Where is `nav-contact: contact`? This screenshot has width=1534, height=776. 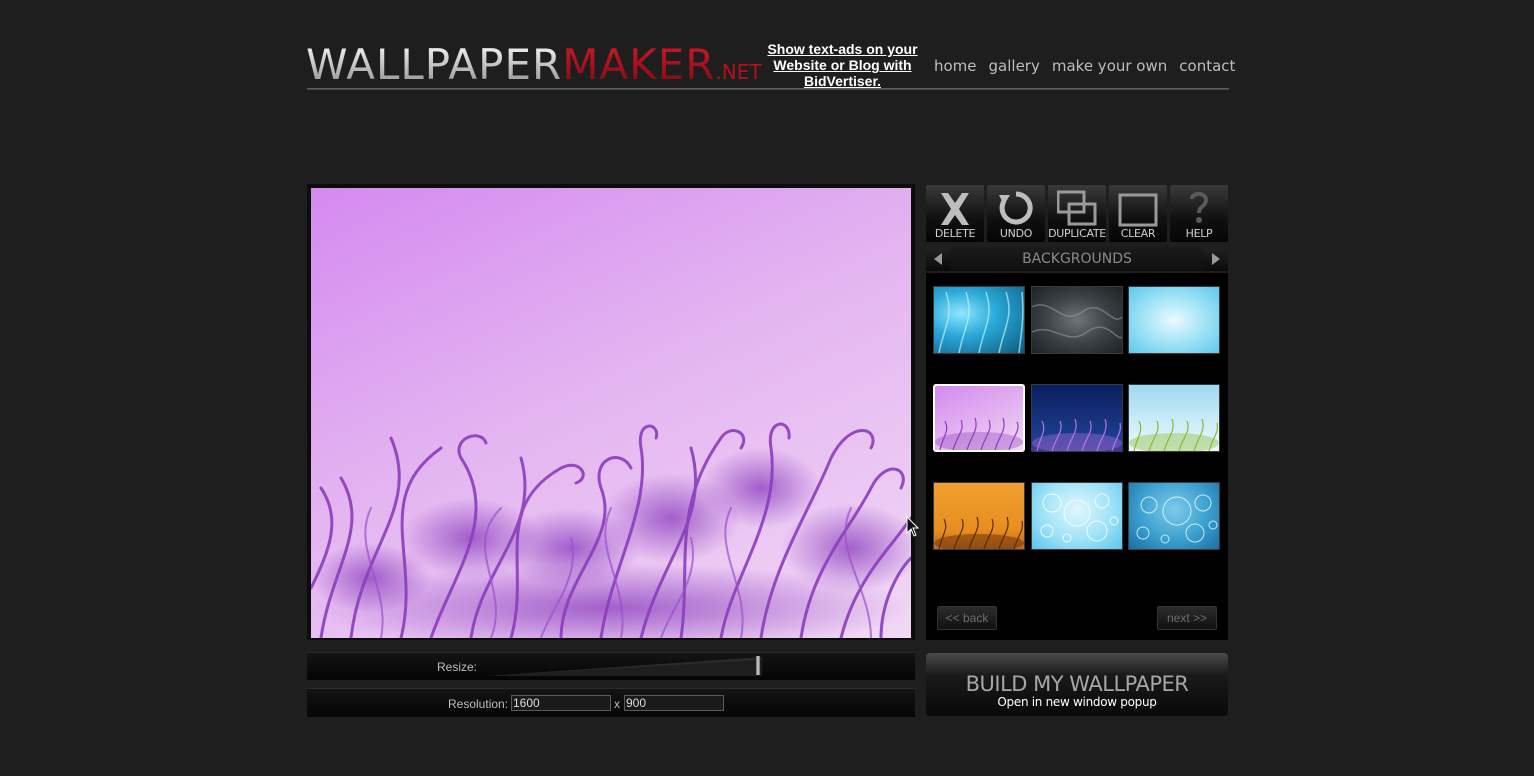 nav-contact: contact is located at coordinates (1207, 66).